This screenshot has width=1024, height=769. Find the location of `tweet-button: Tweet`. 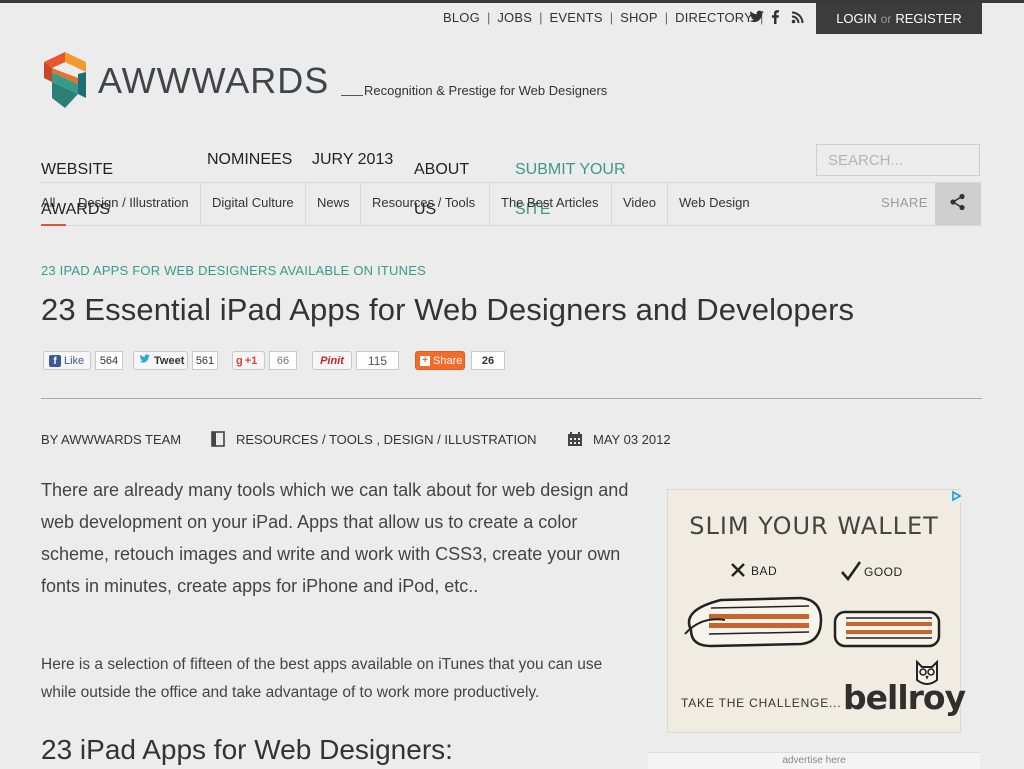

tweet-button: Tweet is located at coordinates (160, 360).